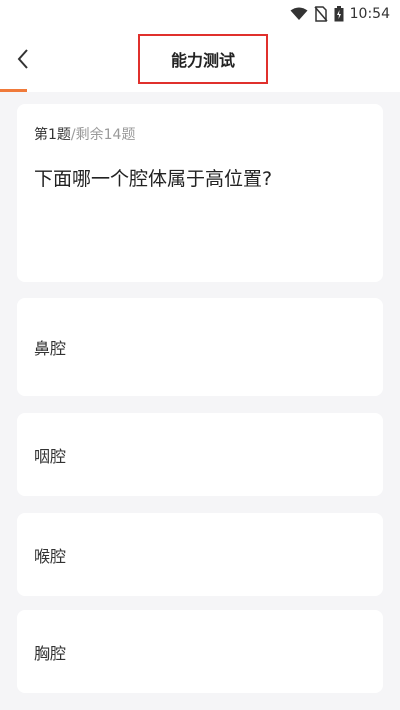 Image resolution: width=400 pixels, height=710 pixels. I want to click on chevron-left-icon, so click(22, 59).